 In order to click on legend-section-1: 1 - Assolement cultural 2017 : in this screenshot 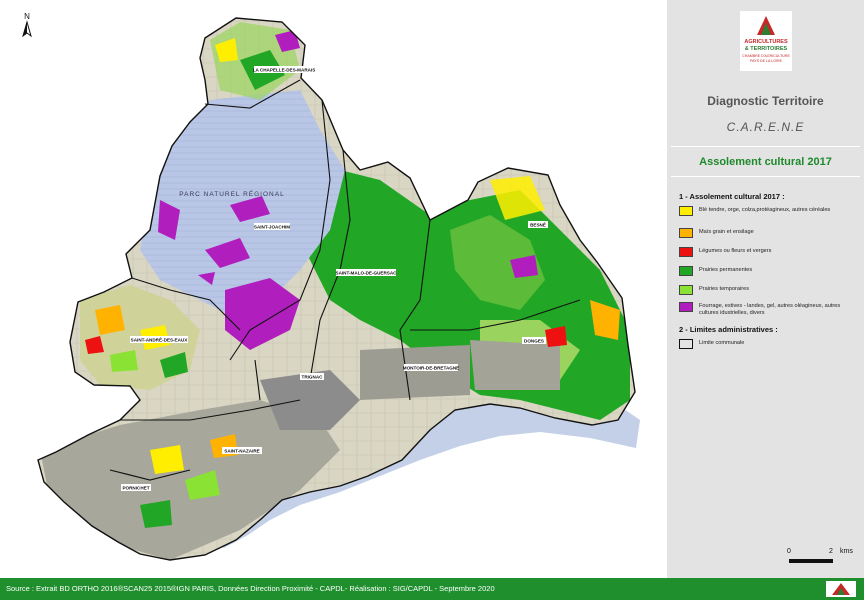, I will do `click(732, 196)`.